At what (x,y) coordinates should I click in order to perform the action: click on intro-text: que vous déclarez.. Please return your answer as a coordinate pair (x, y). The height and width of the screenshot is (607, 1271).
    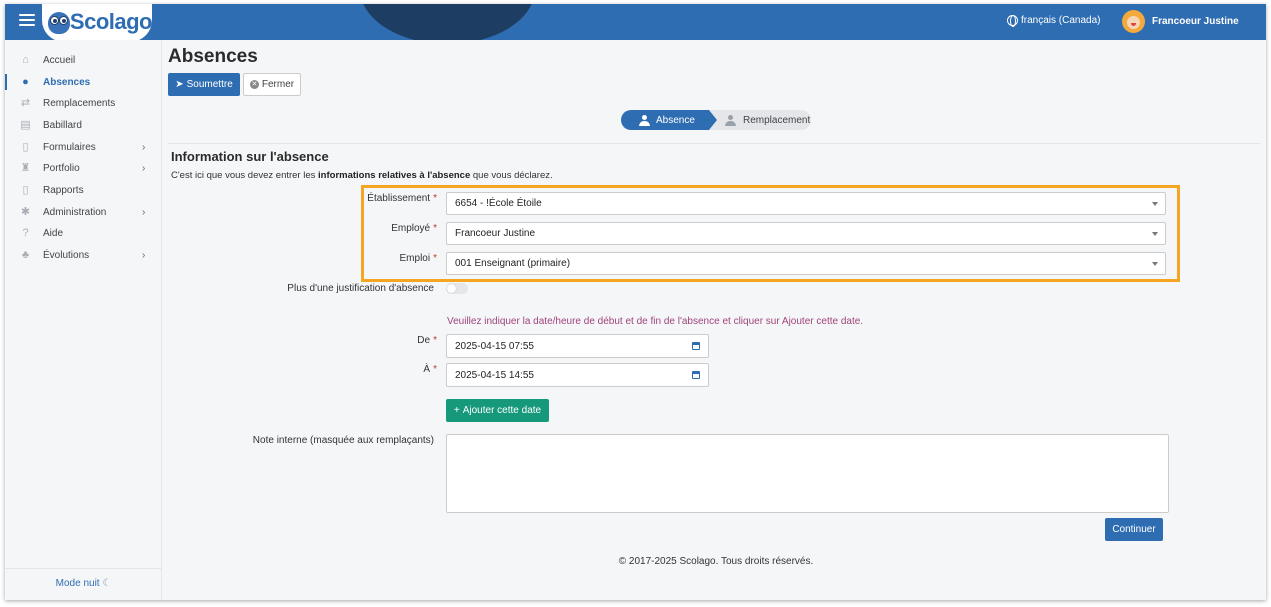
    Looking at the image, I should click on (511, 175).